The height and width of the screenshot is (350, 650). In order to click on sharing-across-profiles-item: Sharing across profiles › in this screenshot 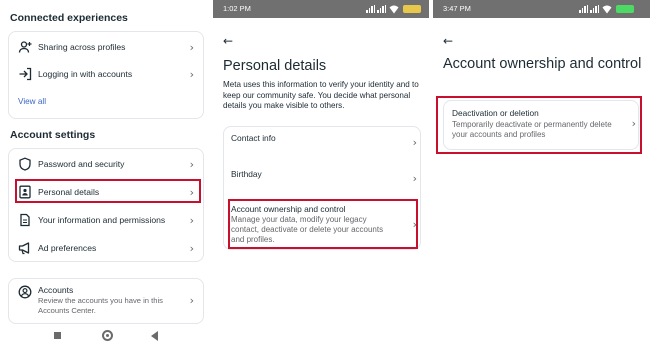, I will do `click(106, 47)`.